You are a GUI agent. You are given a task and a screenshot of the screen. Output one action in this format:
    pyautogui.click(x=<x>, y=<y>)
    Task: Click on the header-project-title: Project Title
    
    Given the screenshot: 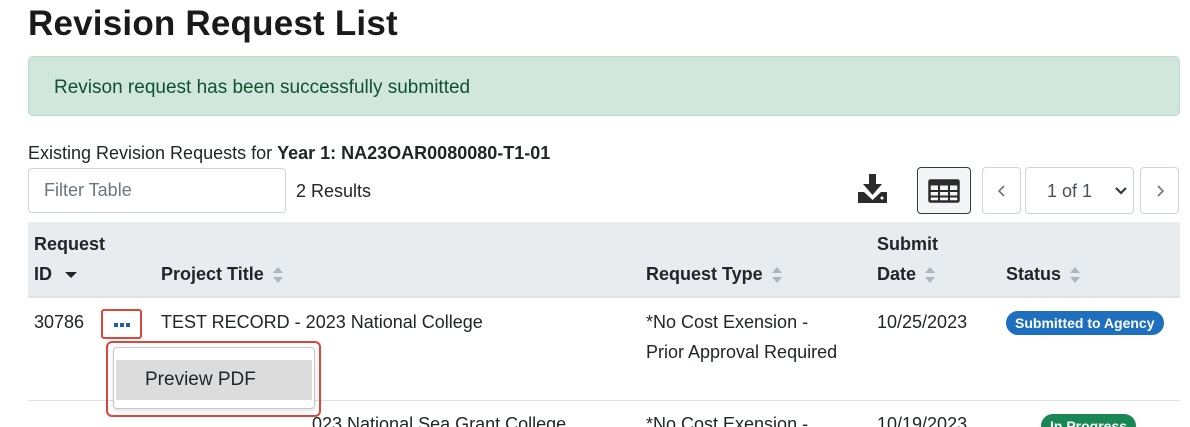 What is the action you would take?
    pyautogui.click(x=222, y=274)
    